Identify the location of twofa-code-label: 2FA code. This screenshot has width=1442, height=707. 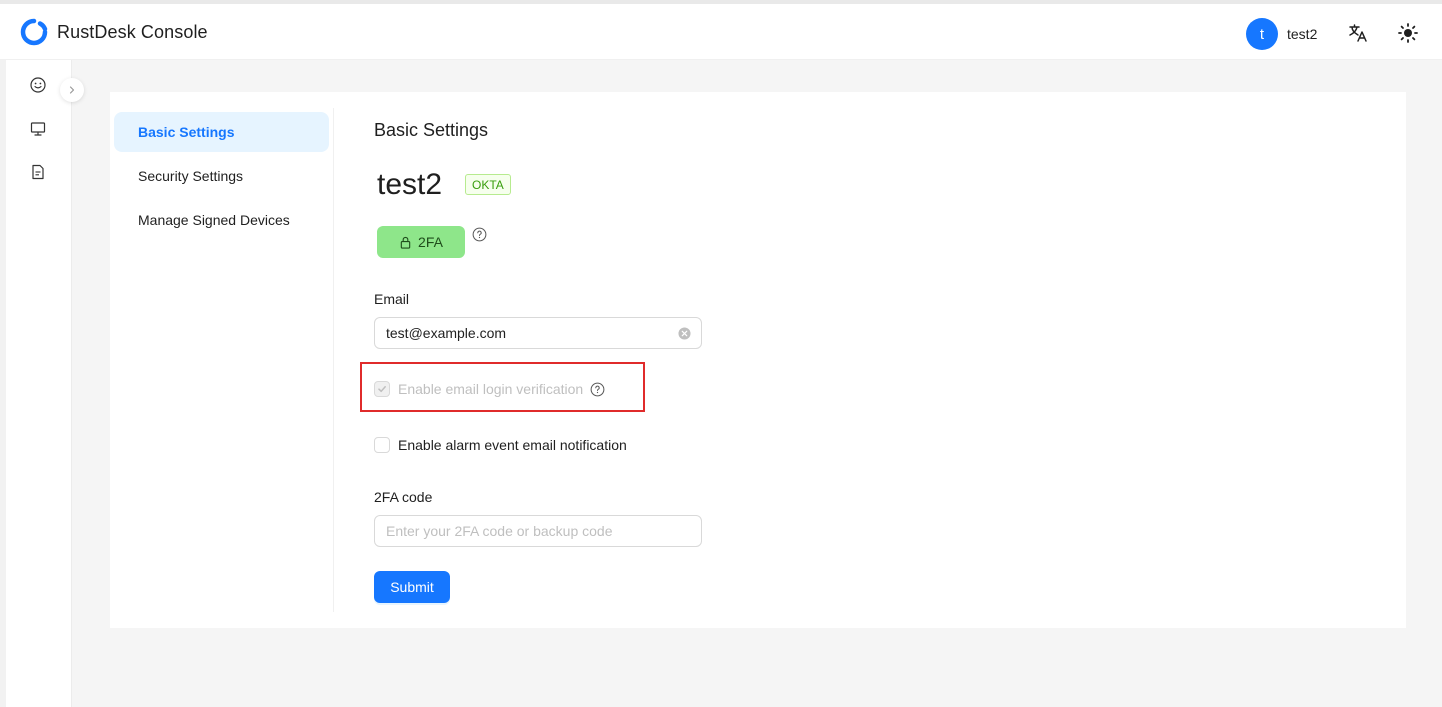
(403, 497).